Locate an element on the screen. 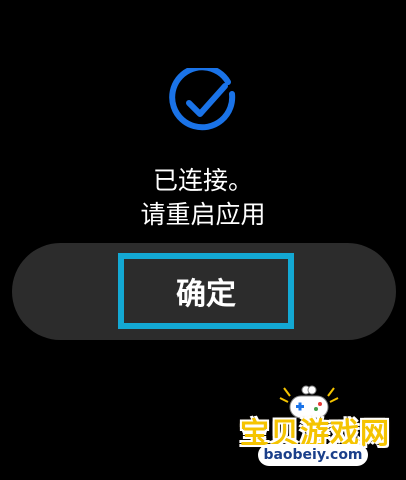 The width and height of the screenshot is (406, 480). status-line-connected: 已连接。 is located at coordinates (202, 180).